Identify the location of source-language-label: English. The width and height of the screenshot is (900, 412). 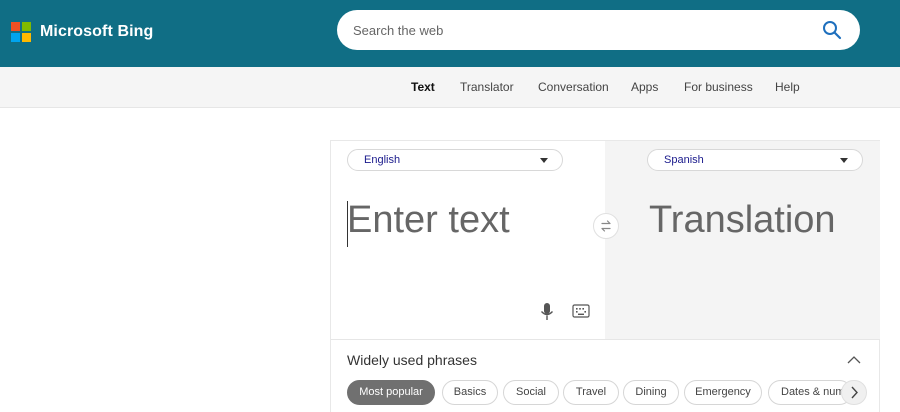
(382, 160).